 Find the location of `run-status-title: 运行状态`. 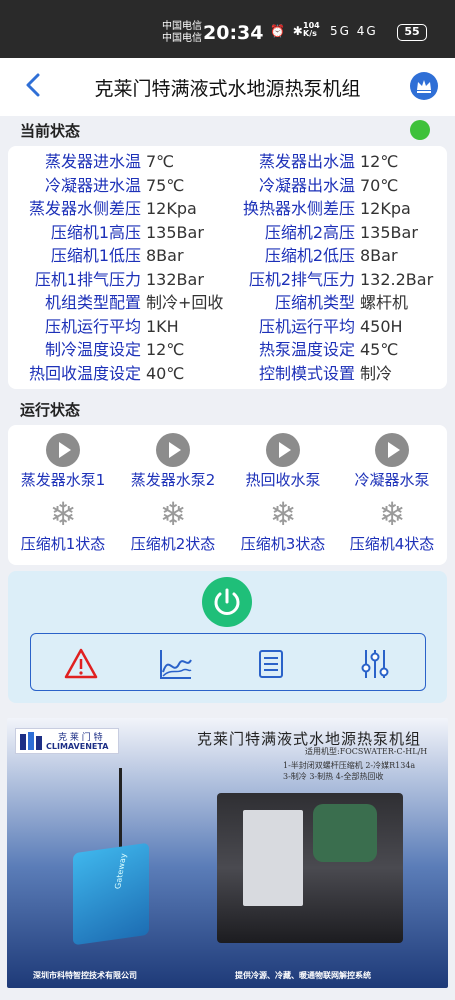

run-status-title: 运行状态 is located at coordinates (50, 410).